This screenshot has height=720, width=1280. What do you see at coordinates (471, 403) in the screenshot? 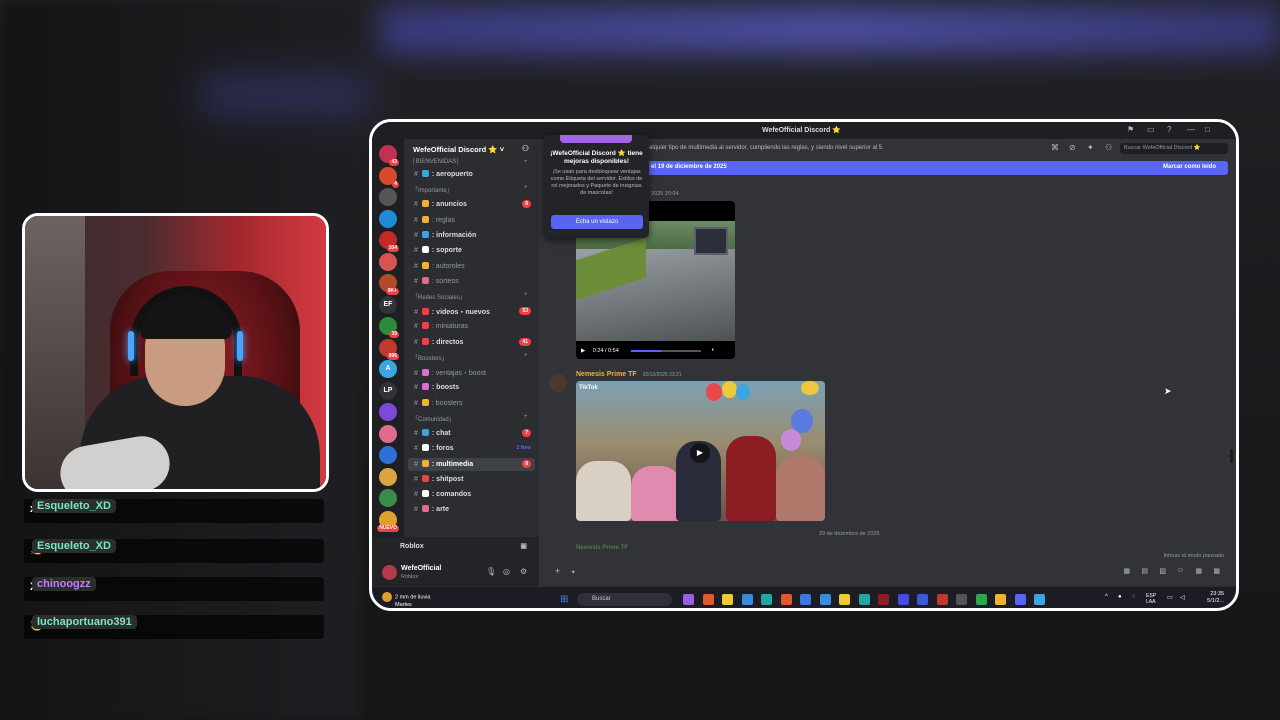
I see `channel-item: #: boosters` at bounding box center [471, 403].